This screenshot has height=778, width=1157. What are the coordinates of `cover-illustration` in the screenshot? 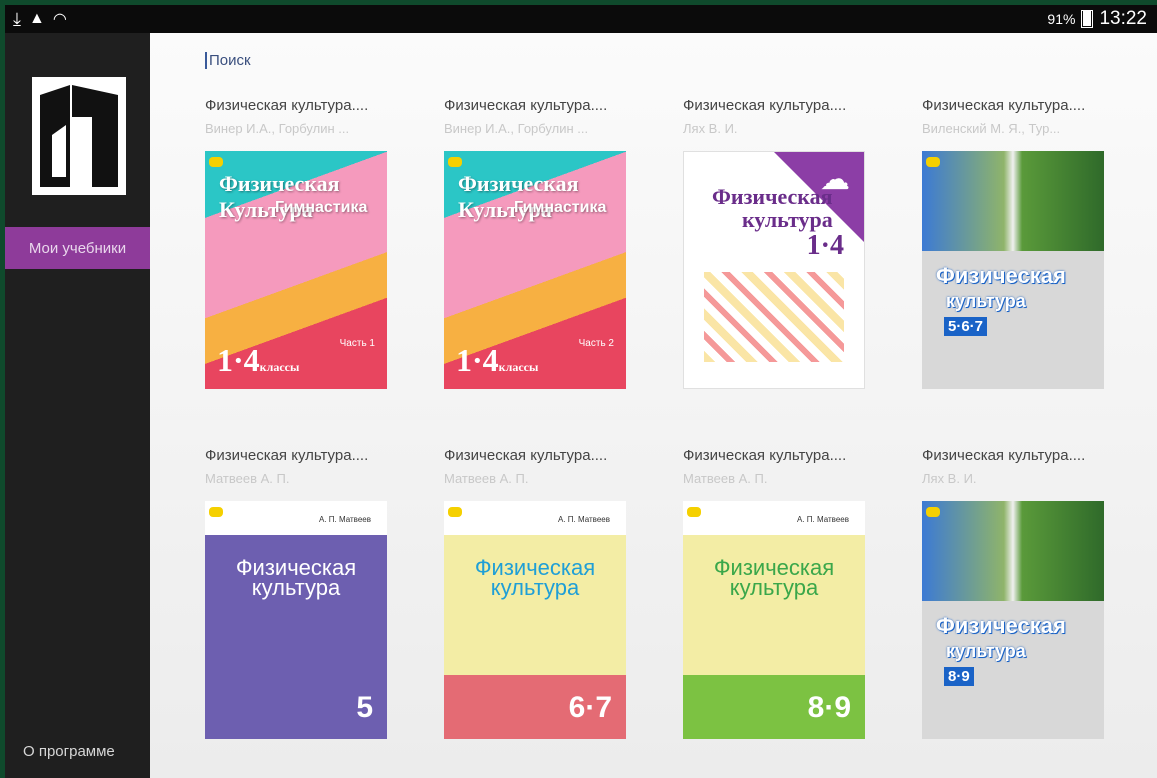 It's located at (774, 317).